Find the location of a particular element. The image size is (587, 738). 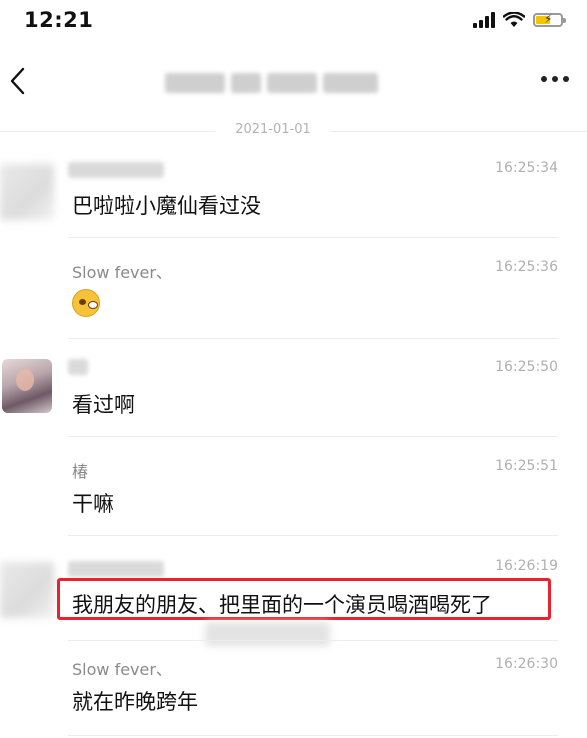

laughing-emoji-icon is located at coordinates (86, 303).